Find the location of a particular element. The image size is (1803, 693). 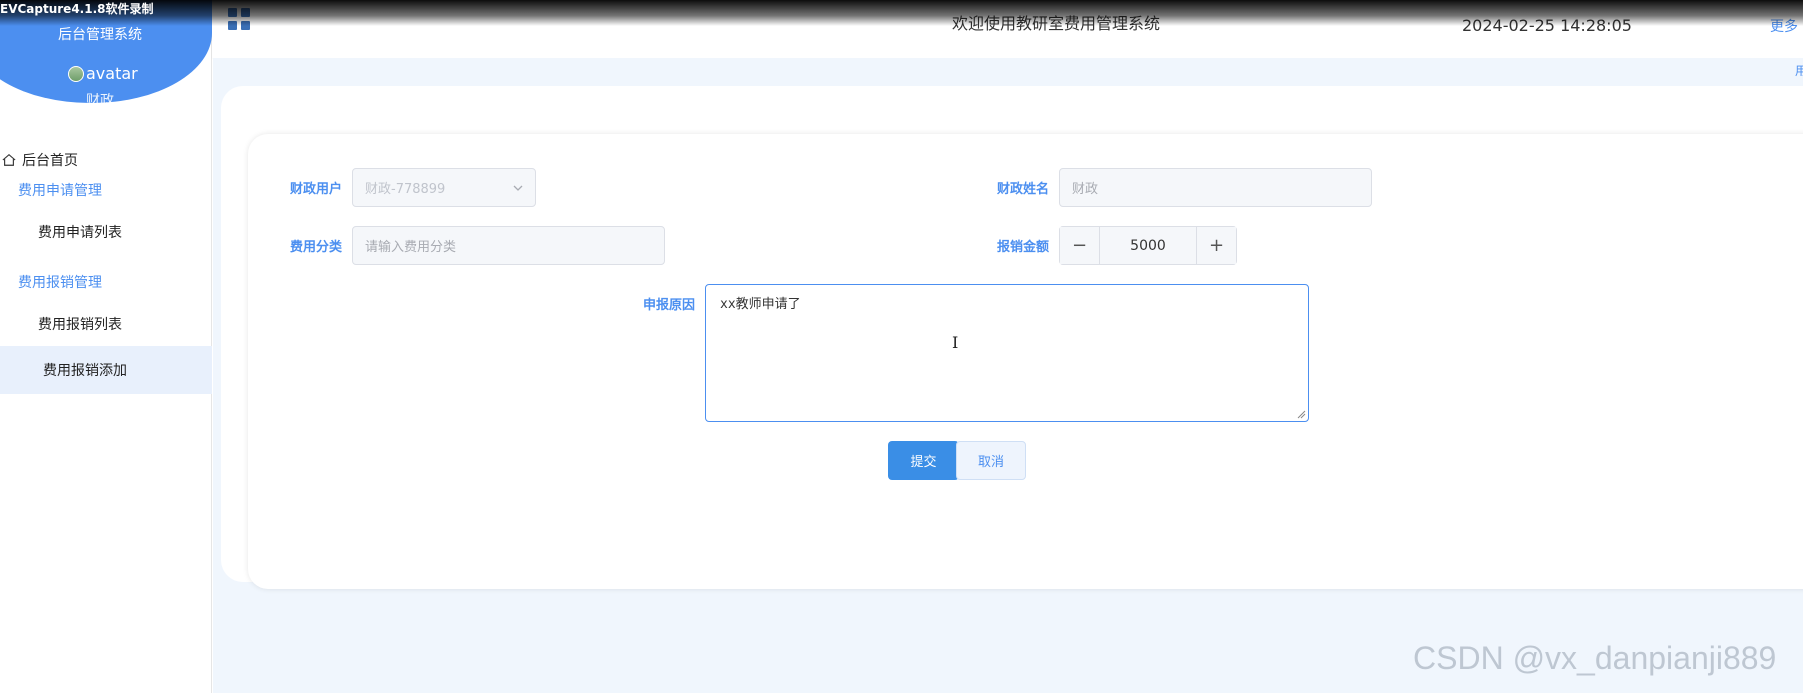

sidebar-item-apply-list: 费用申请列表 is located at coordinates (106, 232).